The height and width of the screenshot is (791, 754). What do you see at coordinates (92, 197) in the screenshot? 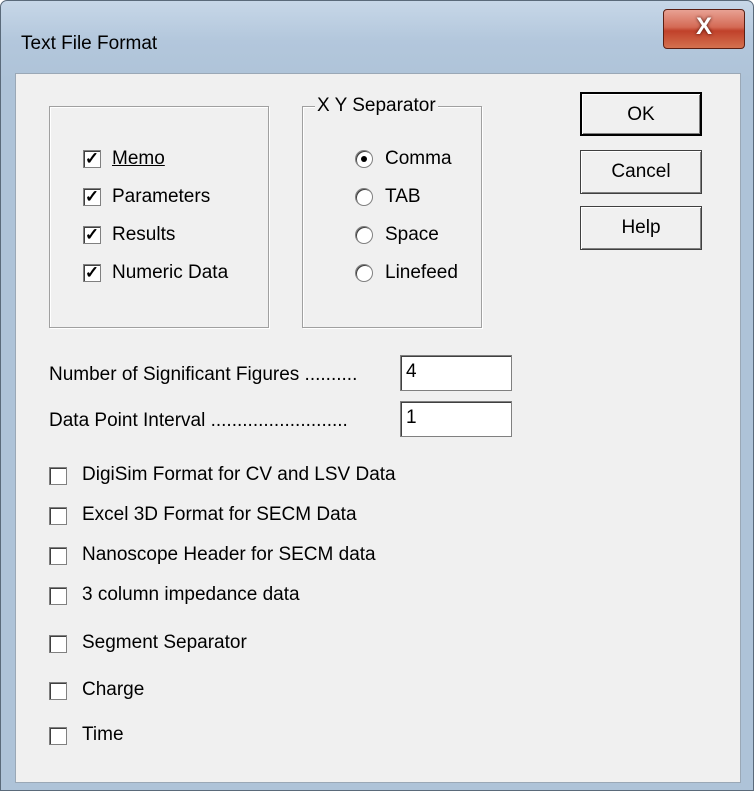
I see `parameters-checkbox: ✓` at bounding box center [92, 197].